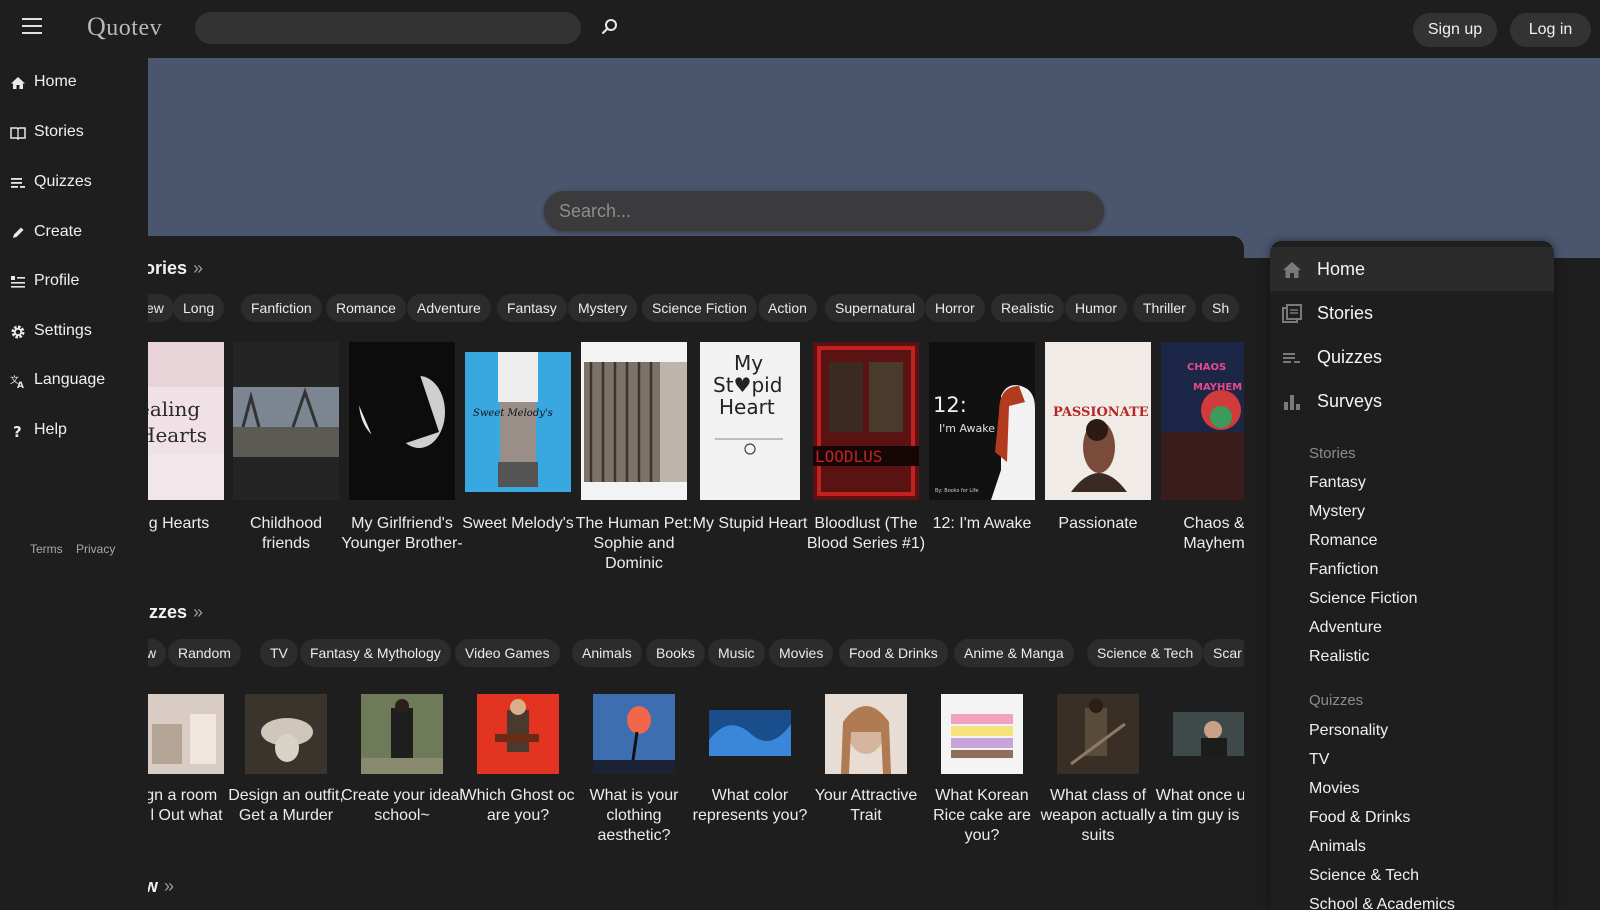 The width and height of the screenshot is (1600, 910). Describe the element at coordinates (1343, 541) in the screenshot. I see `category-link: Romance` at that location.